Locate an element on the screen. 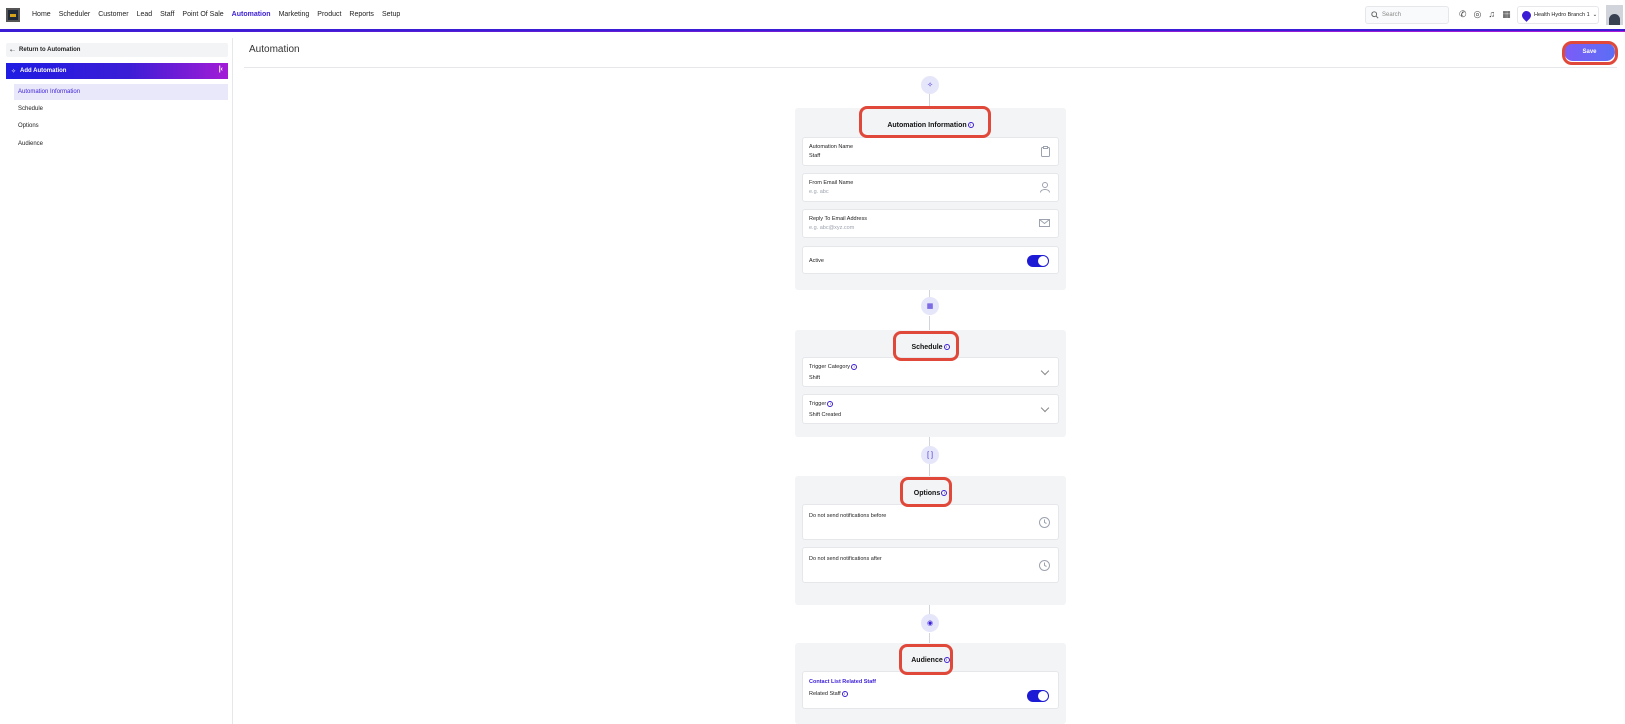 This screenshot has width=1625, height=724. bell-icon: ♫ is located at coordinates (1491, 14).